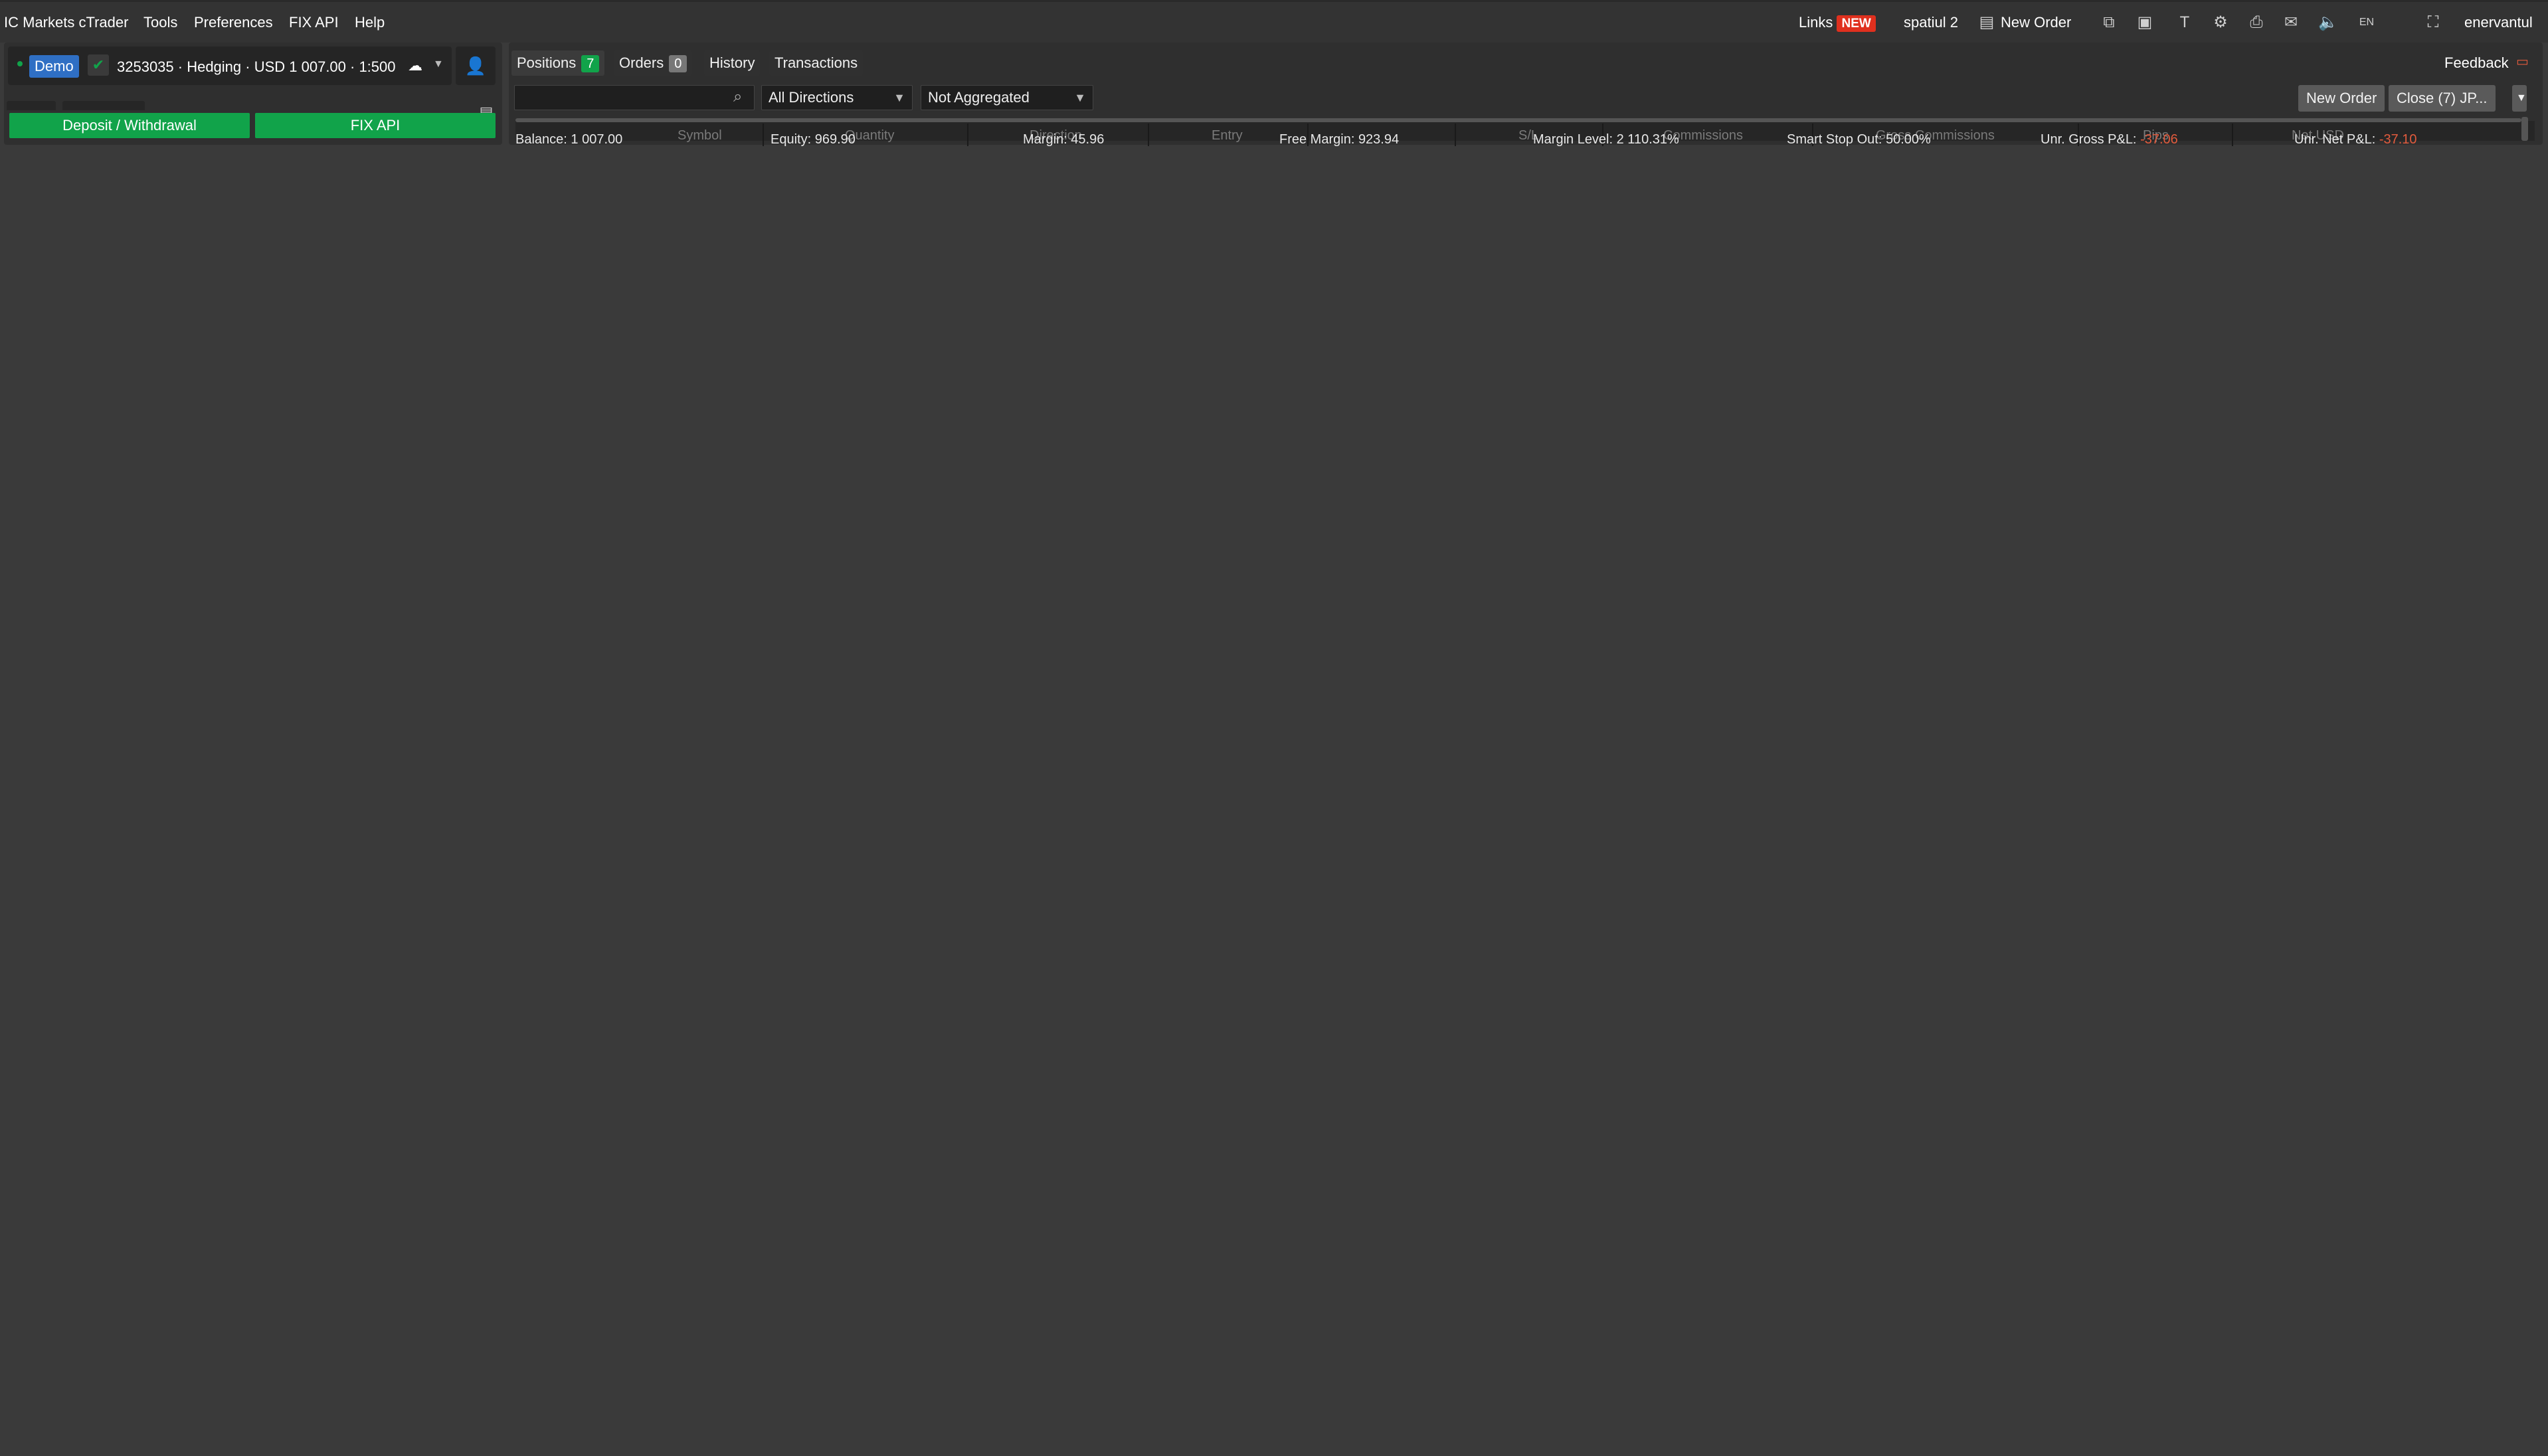 This screenshot has width=2548, height=1456. What do you see at coordinates (1088, 139) in the screenshot?
I see `margin-value: 45.96` at bounding box center [1088, 139].